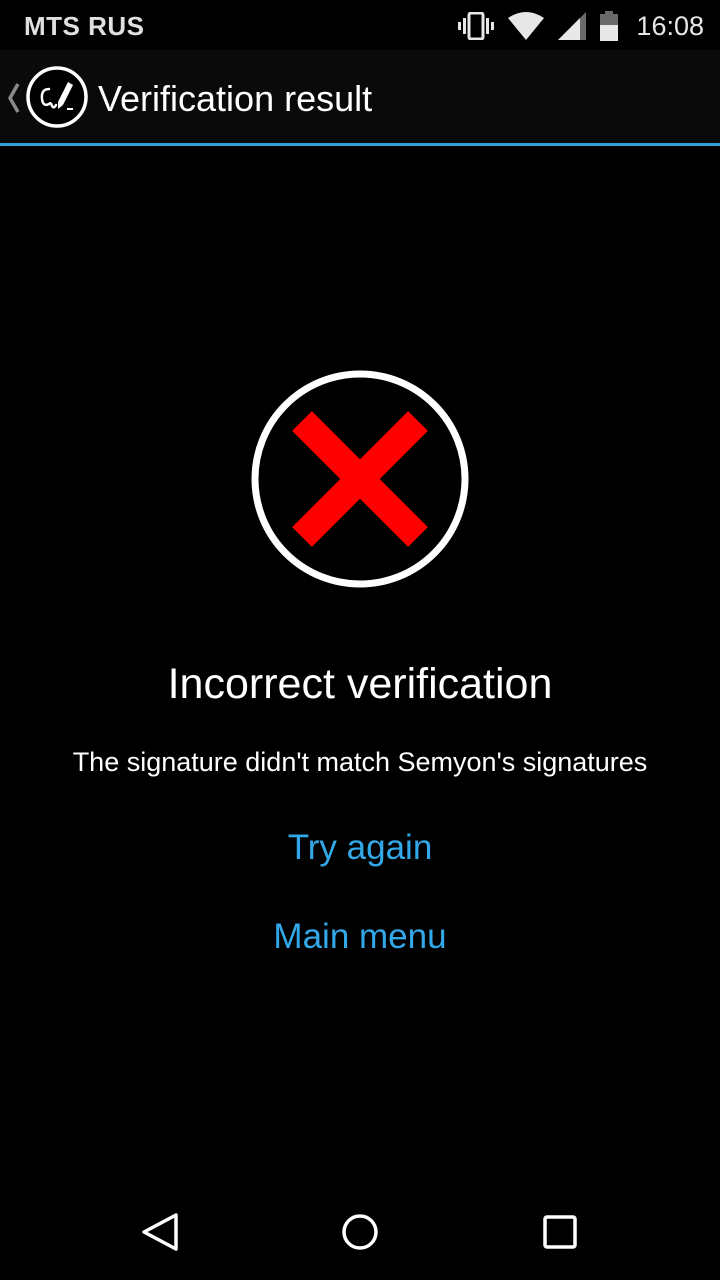  What do you see at coordinates (360, 479) in the screenshot?
I see `error-x-icon` at bounding box center [360, 479].